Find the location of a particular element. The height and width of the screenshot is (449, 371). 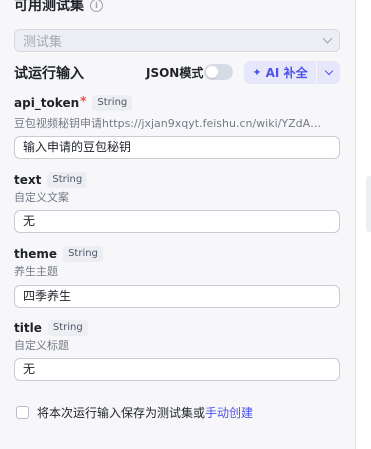

available-testset-title: 可用测试集 is located at coordinates (49, 7).